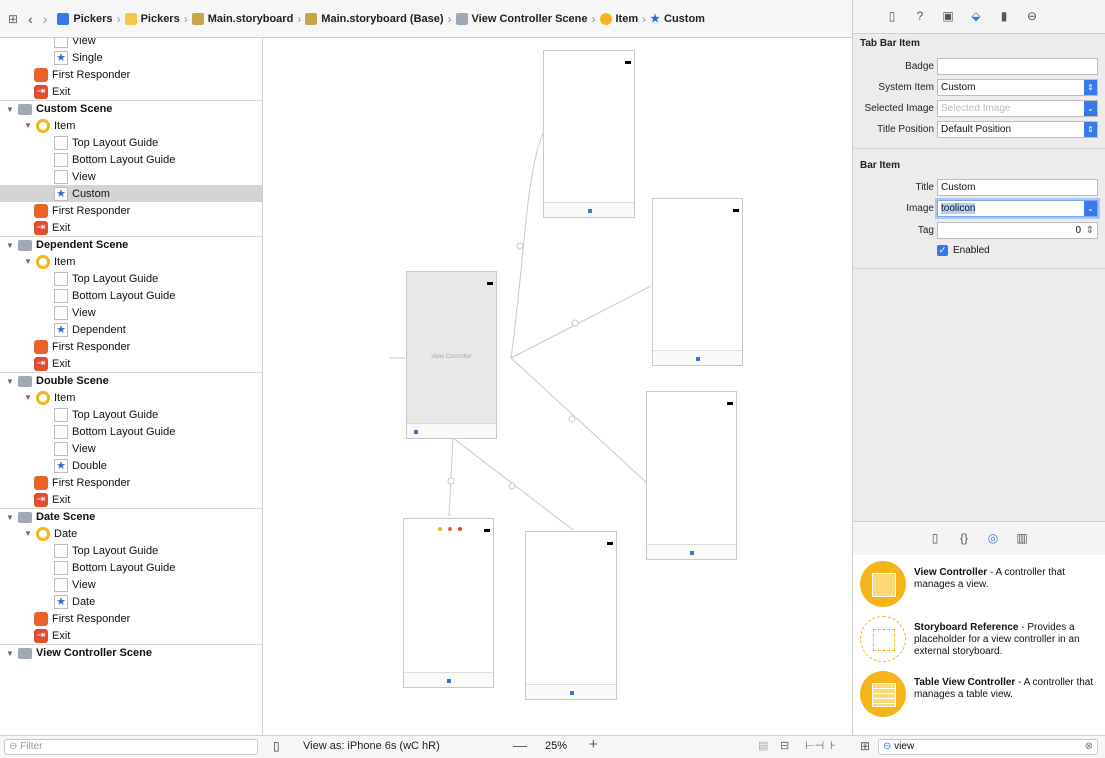  What do you see at coordinates (30, 19) in the screenshot?
I see `back-button: ‹` at bounding box center [30, 19].